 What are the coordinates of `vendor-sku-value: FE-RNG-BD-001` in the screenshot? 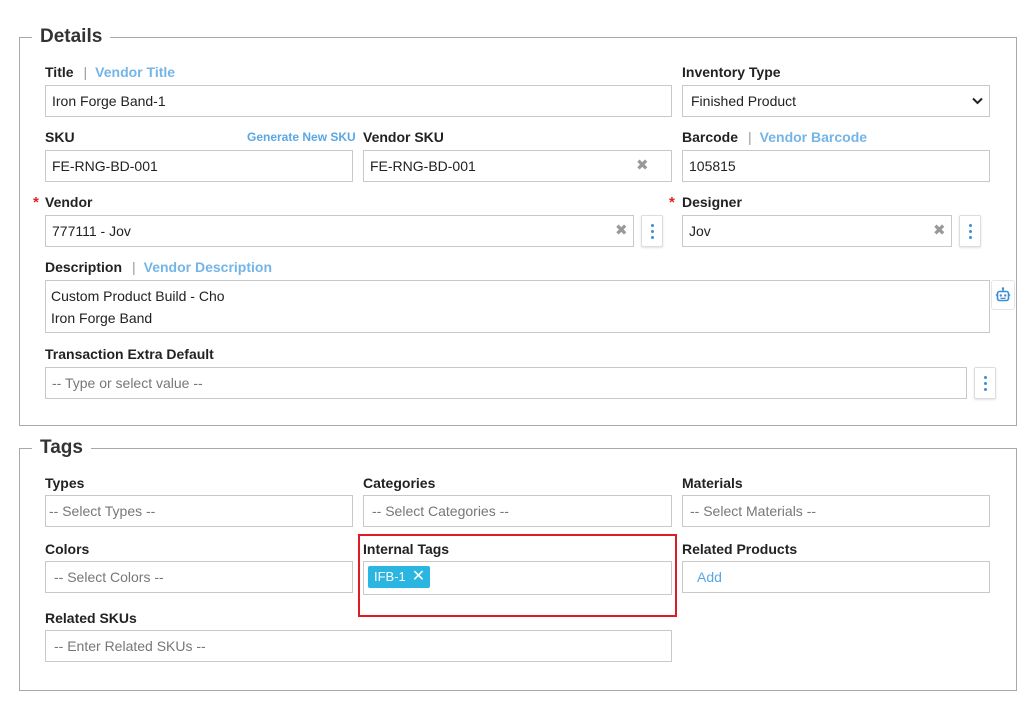 It's located at (423, 166).